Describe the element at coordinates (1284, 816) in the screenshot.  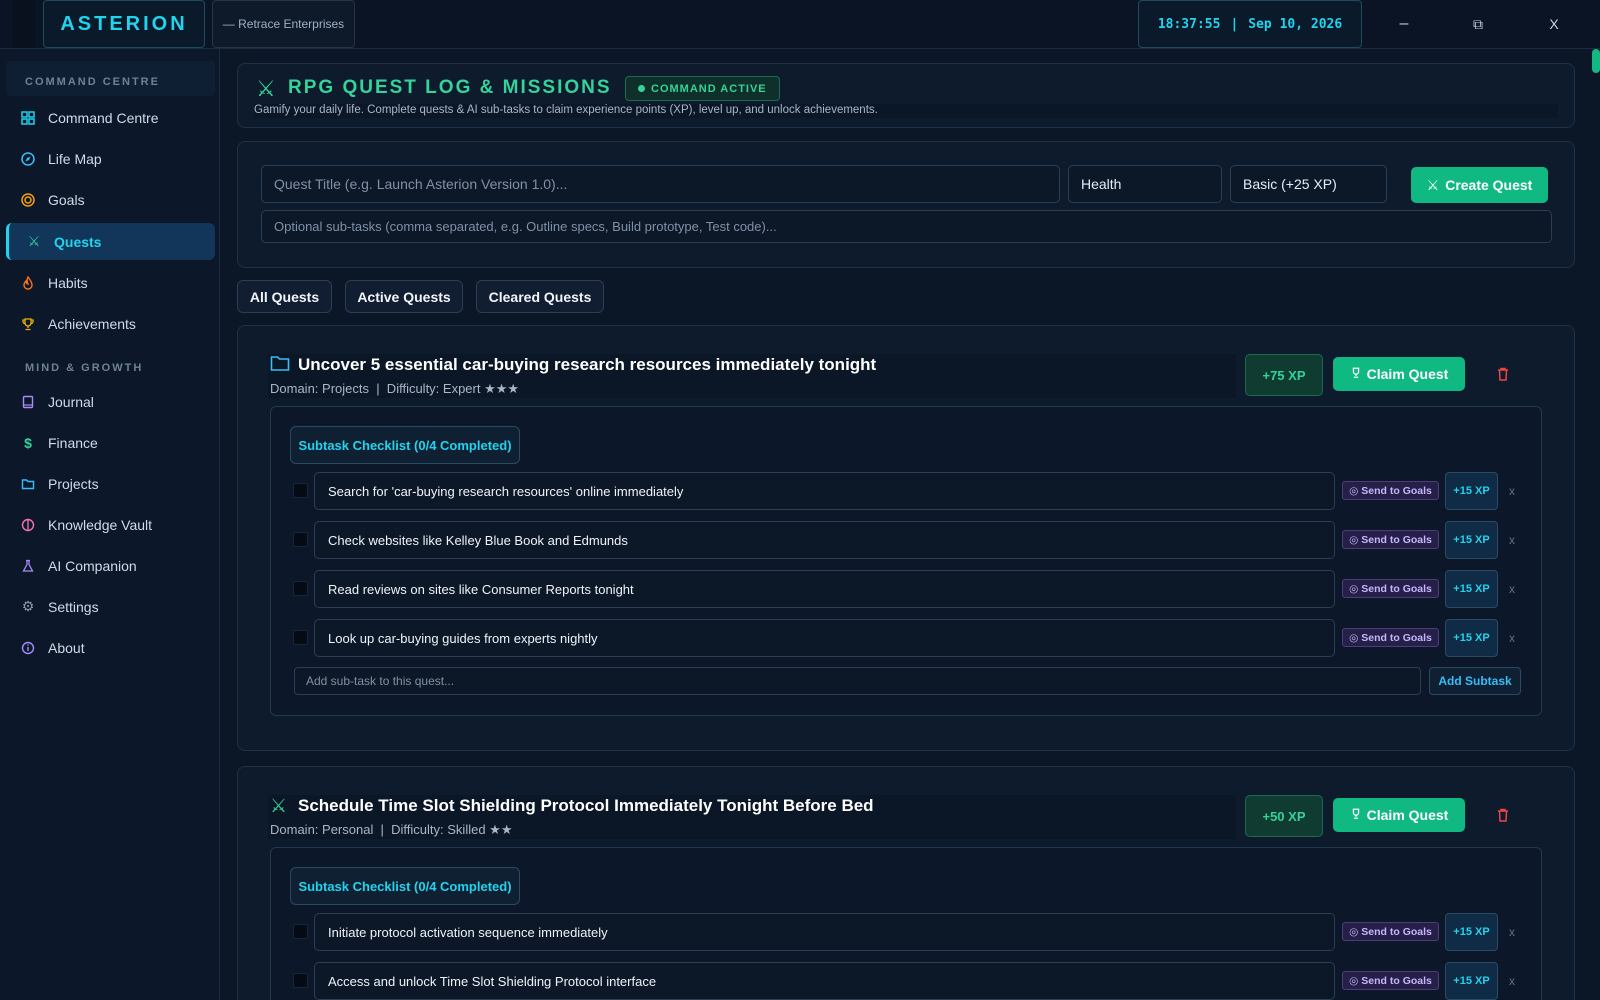
I see `quest-xp-badge: +50 XP` at that location.